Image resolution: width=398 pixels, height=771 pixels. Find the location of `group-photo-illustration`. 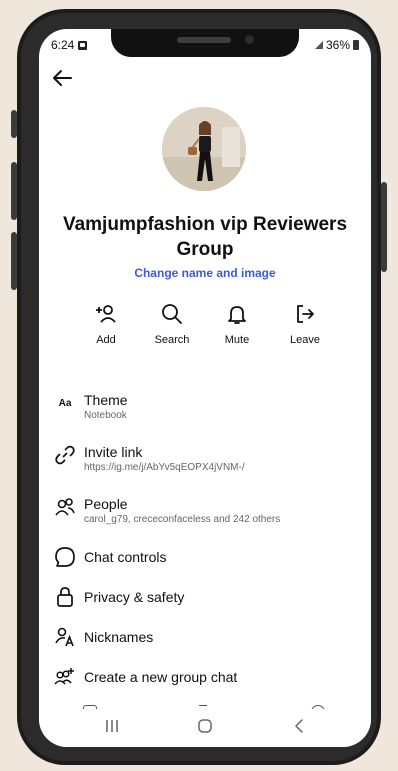

group-photo-illustration is located at coordinates (204, 149).